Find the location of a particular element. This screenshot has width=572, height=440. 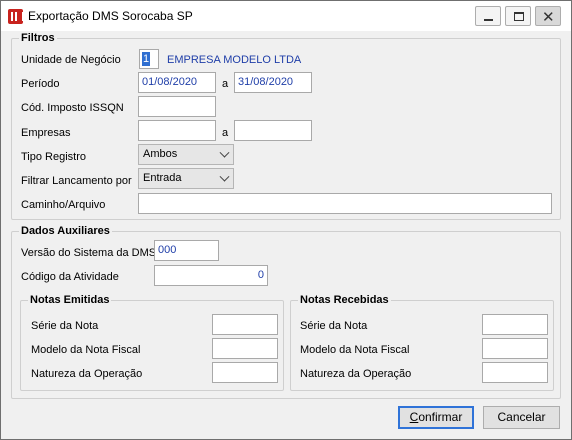

periodo-label: Período is located at coordinates (40, 84).